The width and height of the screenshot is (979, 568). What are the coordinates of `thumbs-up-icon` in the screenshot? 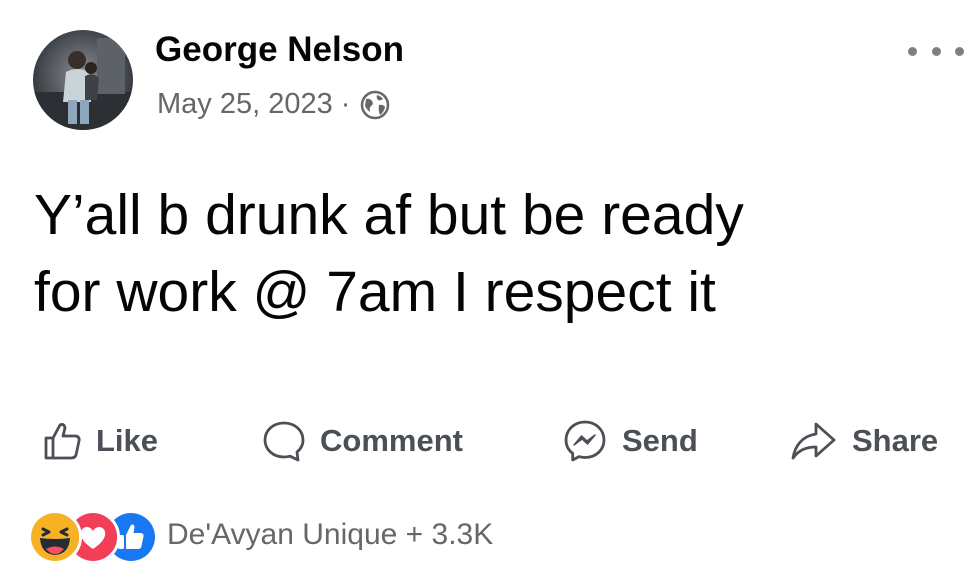 It's located at (62, 441).